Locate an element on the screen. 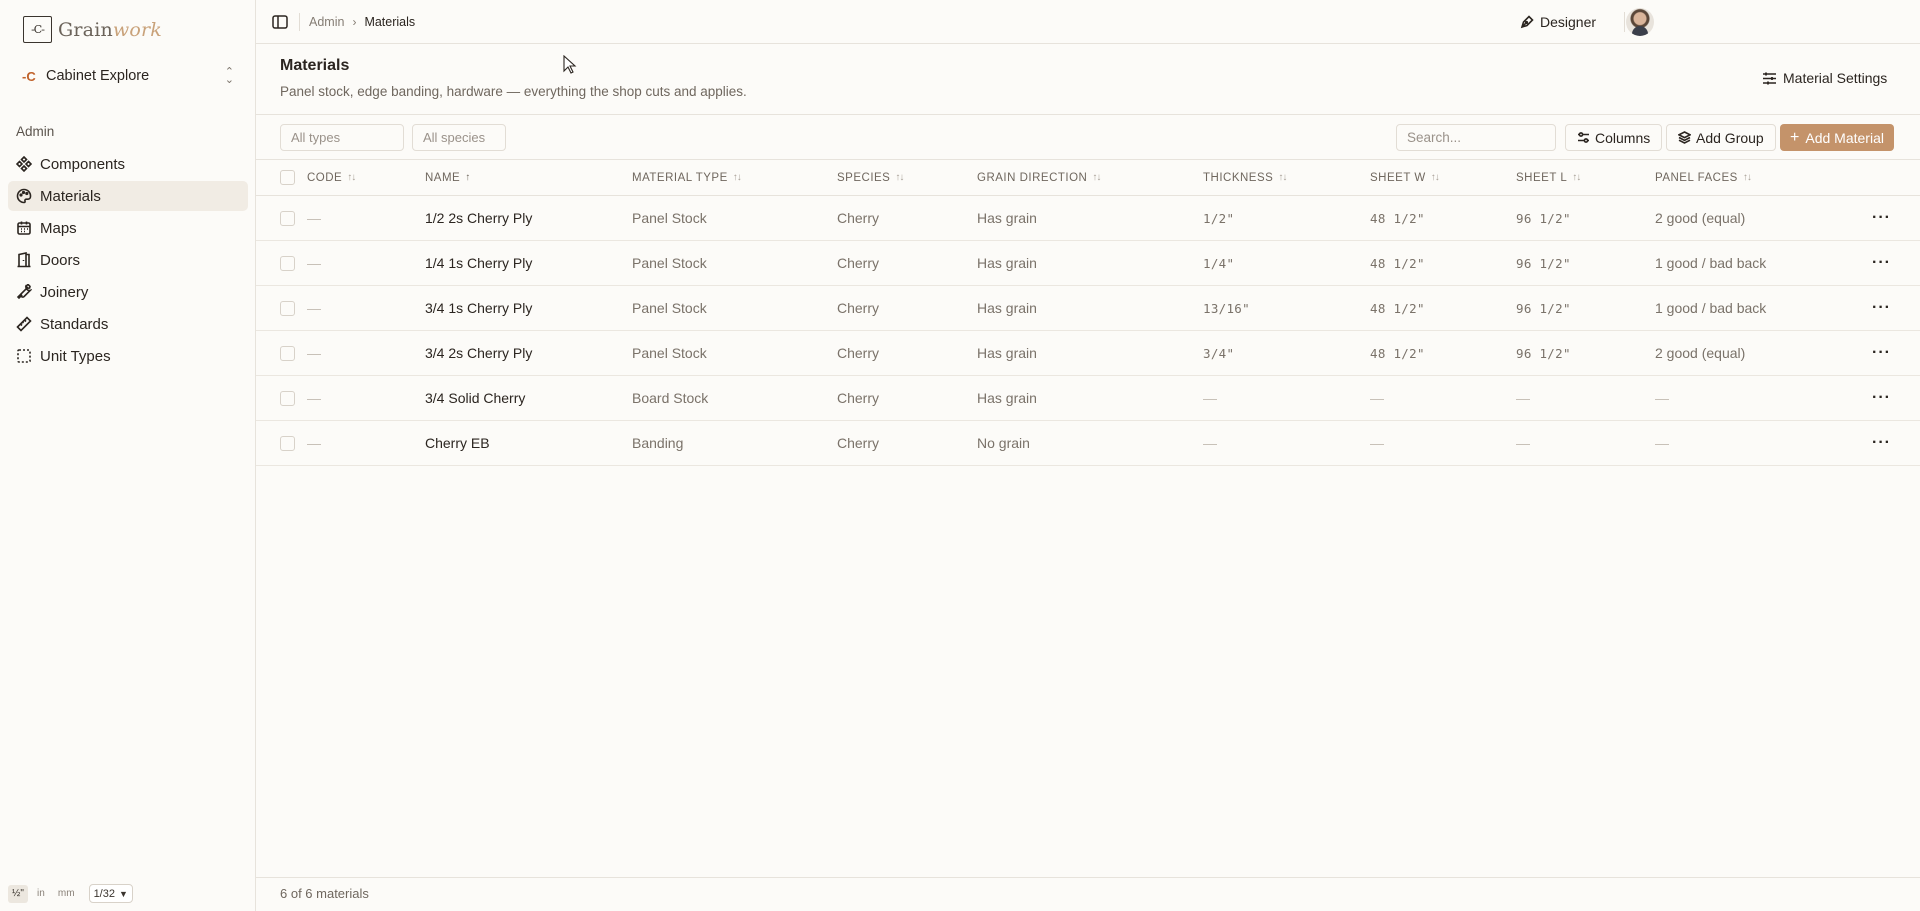 This screenshot has width=1920, height=911. plus-icon: + is located at coordinates (1795, 137).